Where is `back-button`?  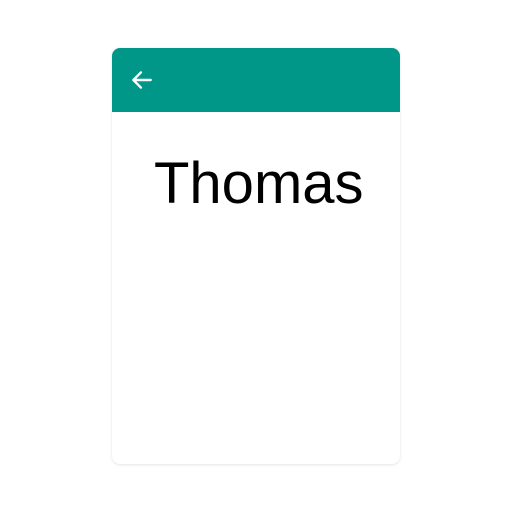 back-button is located at coordinates (142, 80).